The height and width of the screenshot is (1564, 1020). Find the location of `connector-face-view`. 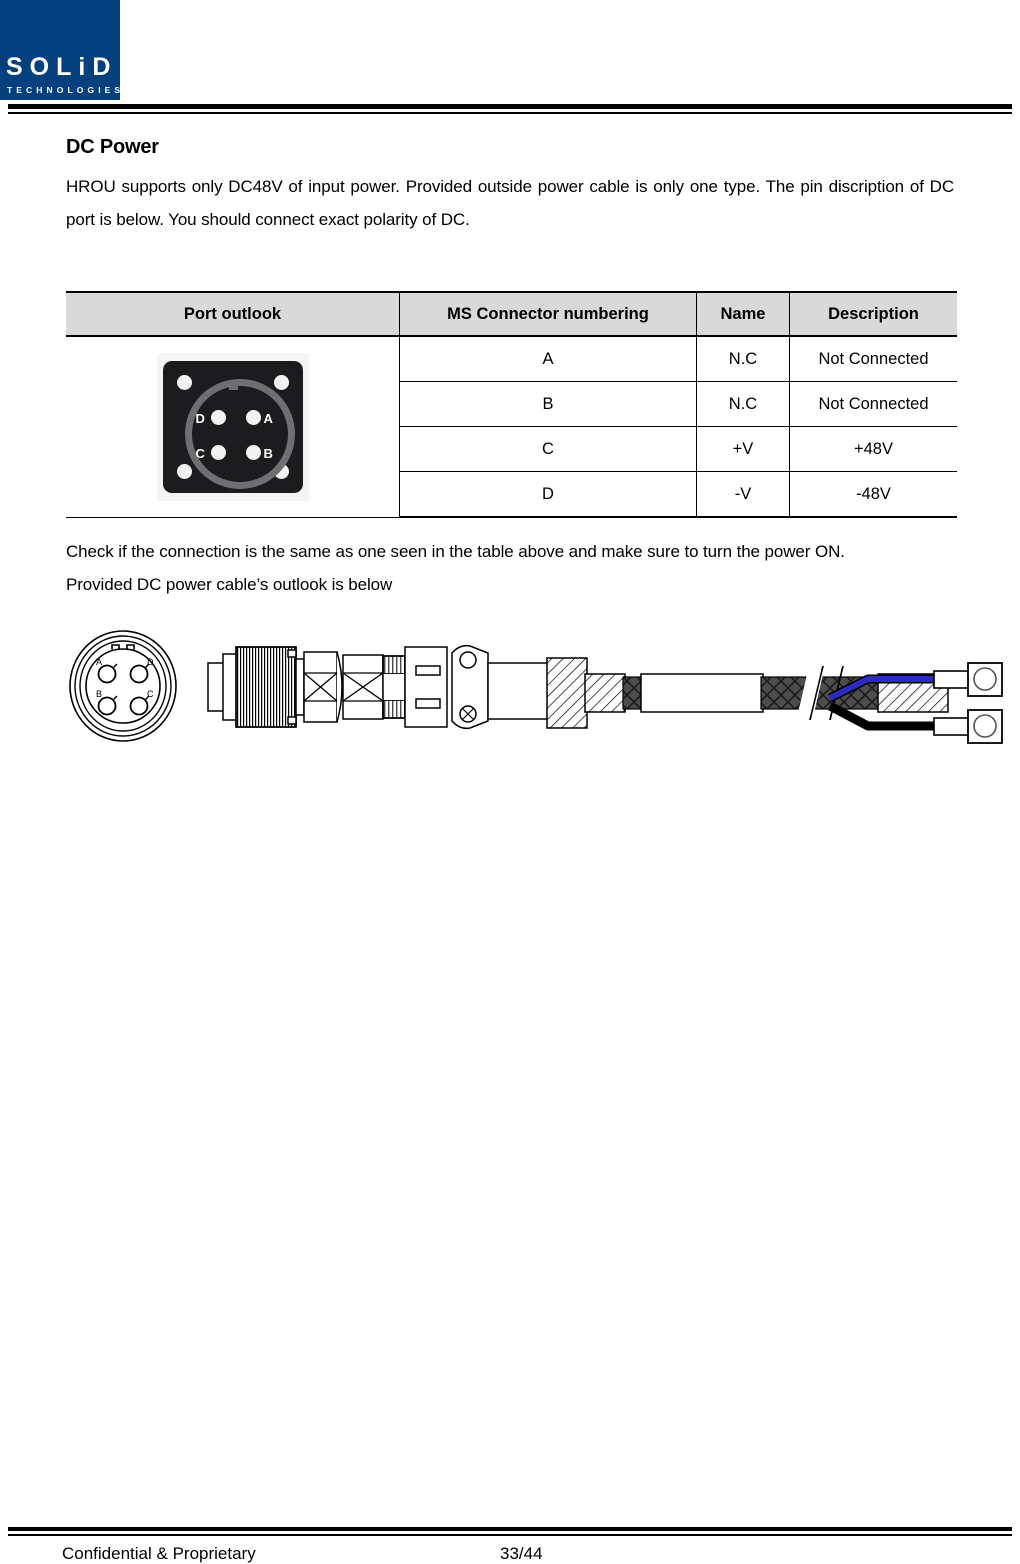

connector-face-view is located at coordinates (123, 686).